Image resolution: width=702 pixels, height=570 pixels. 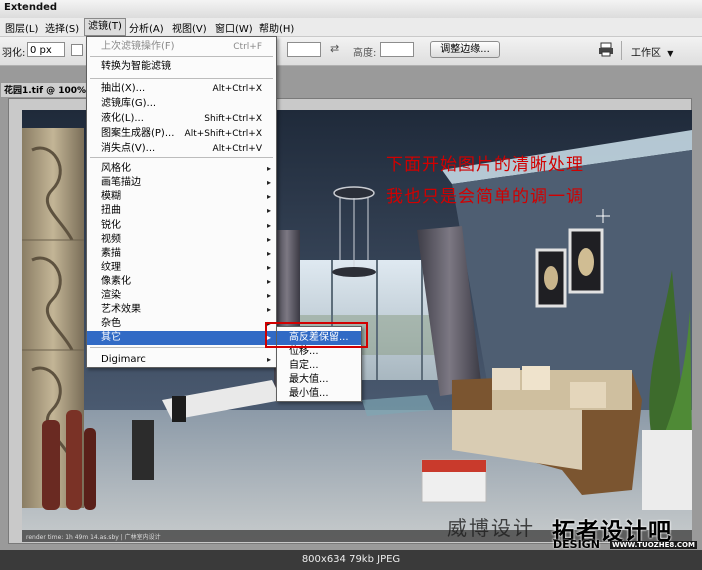 I want to click on menu-item-shortcut: Alt+Ctrl+V, so click(x=237, y=149).